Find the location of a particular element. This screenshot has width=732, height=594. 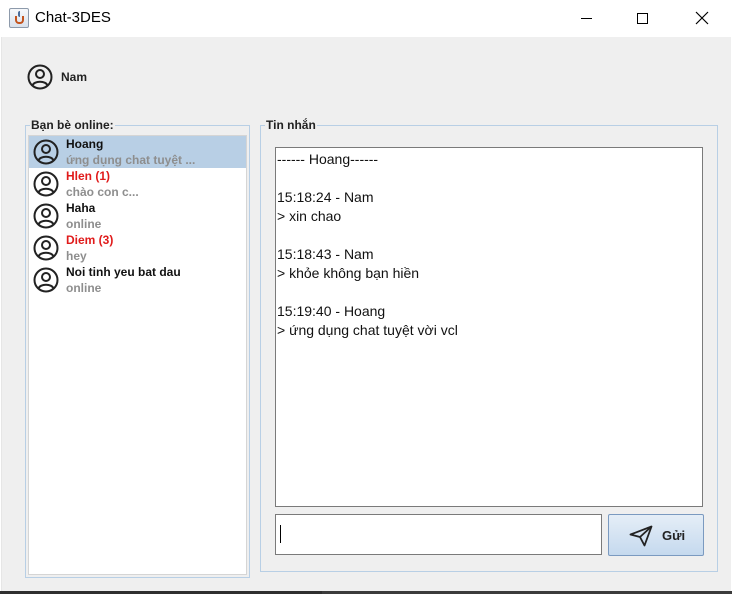

message-line: 15:18:43 - Nam is located at coordinates (325, 254).